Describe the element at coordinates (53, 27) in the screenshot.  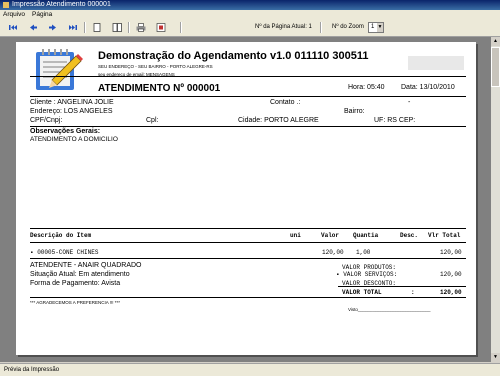
I see `next-page-icon` at that location.